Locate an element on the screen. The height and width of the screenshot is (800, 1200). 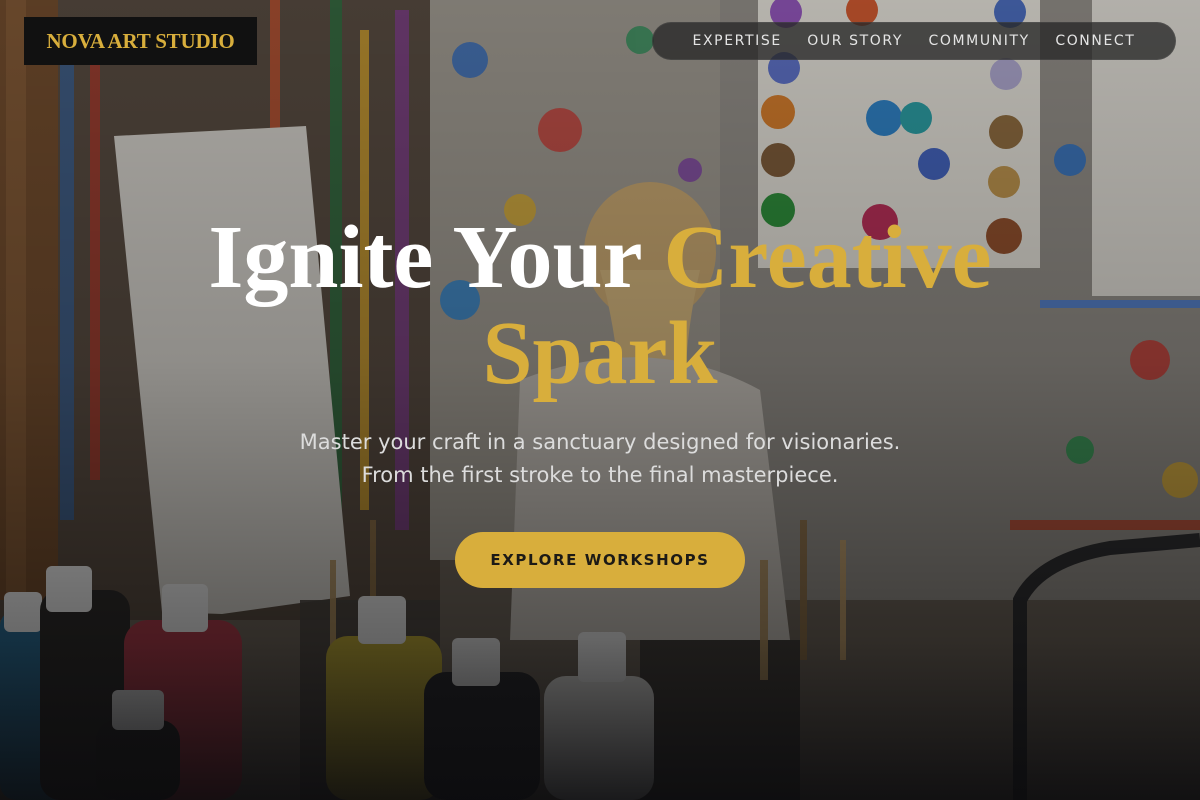
explore-workshops-label: EXPLORE WORKSHOPS is located at coordinates (600, 560).